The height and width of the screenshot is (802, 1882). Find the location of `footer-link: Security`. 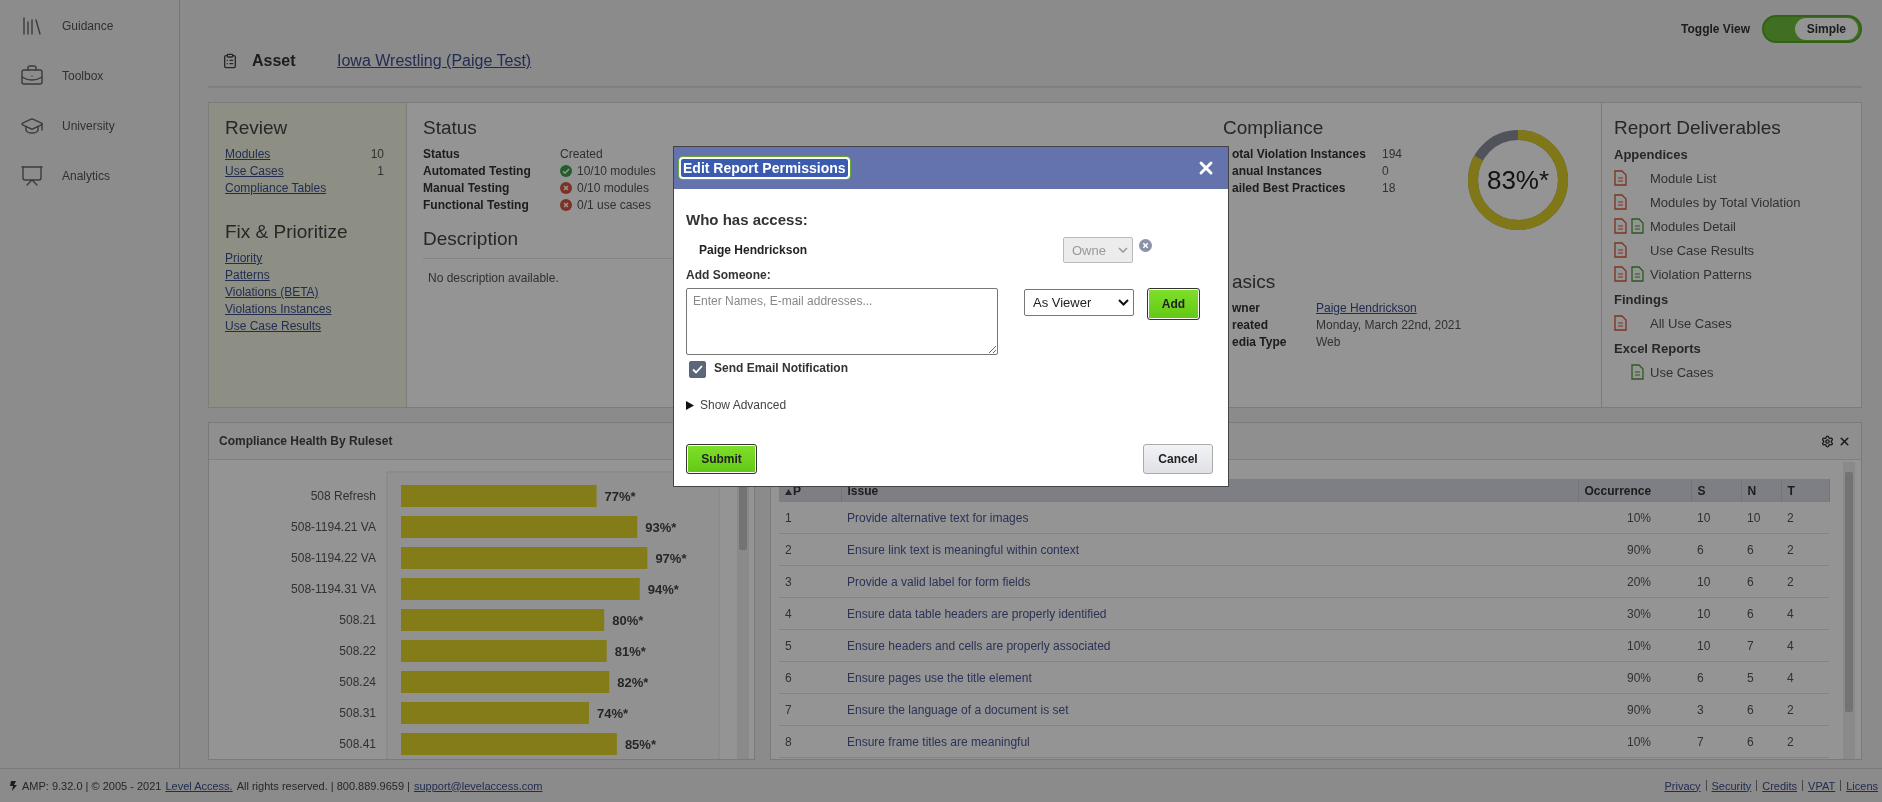

footer-link: Security is located at coordinates (1731, 785).